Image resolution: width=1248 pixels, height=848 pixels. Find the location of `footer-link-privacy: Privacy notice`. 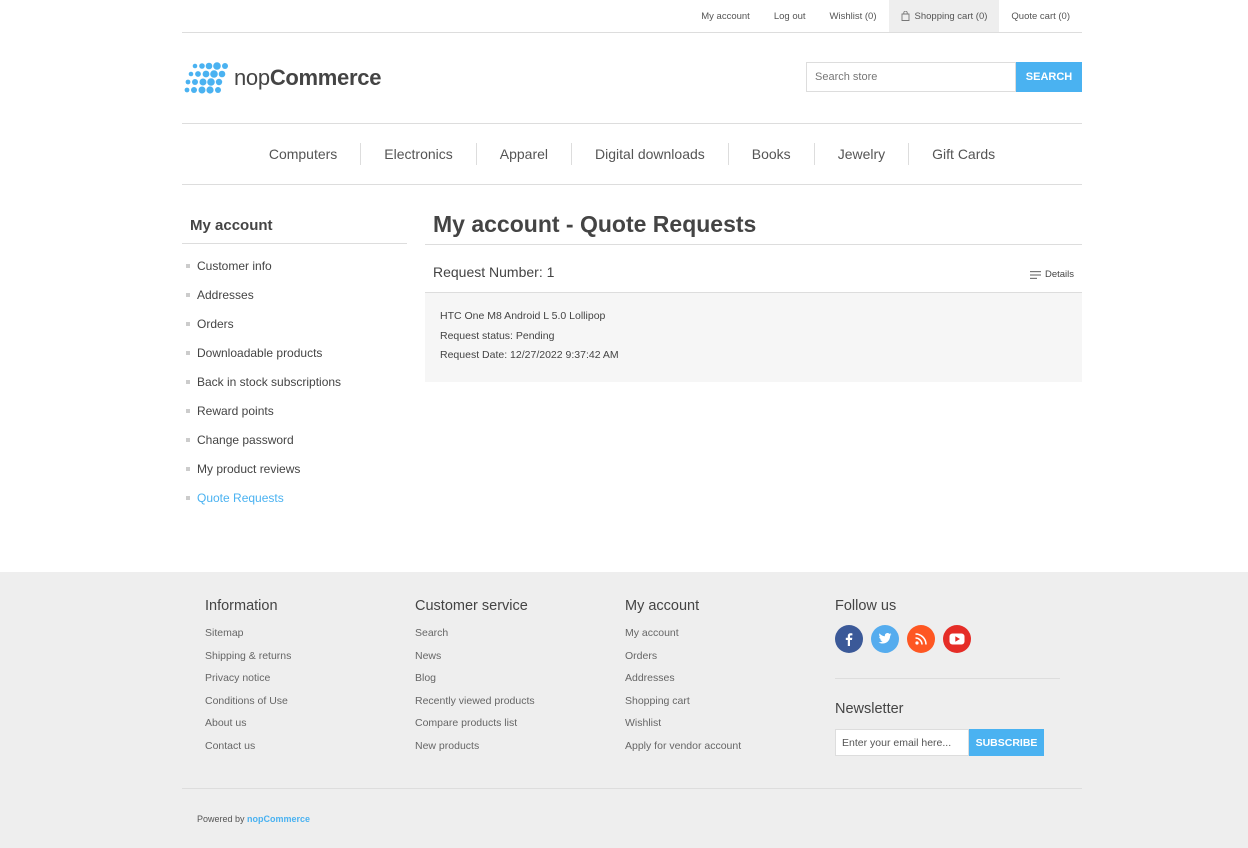

footer-link-privacy: Privacy notice is located at coordinates (248, 683).